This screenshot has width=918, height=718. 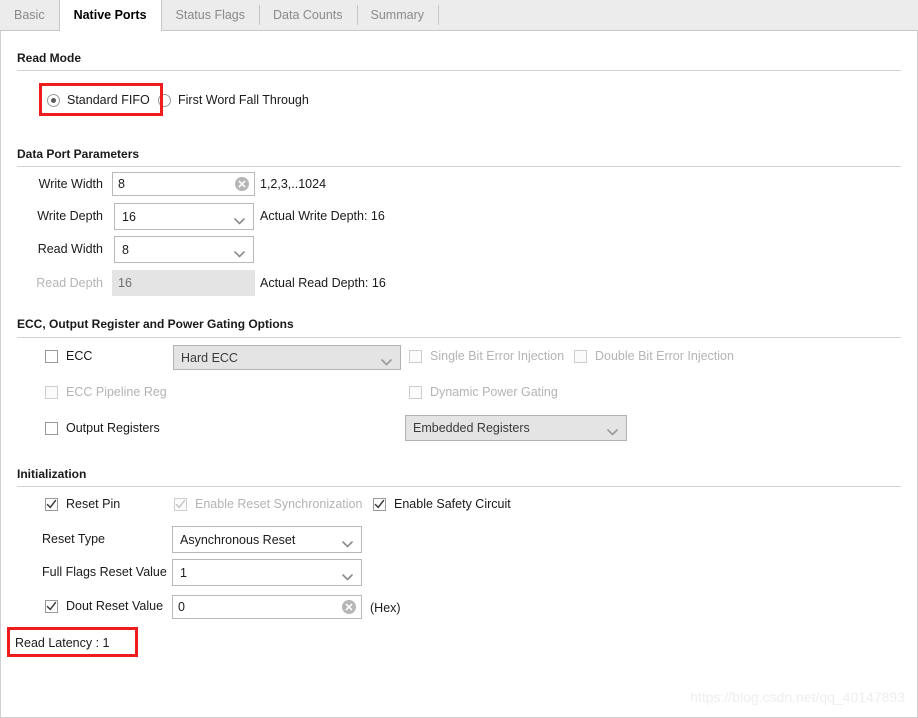 What do you see at coordinates (183, 184) in the screenshot?
I see `input-write-width: 8` at bounding box center [183, 184].